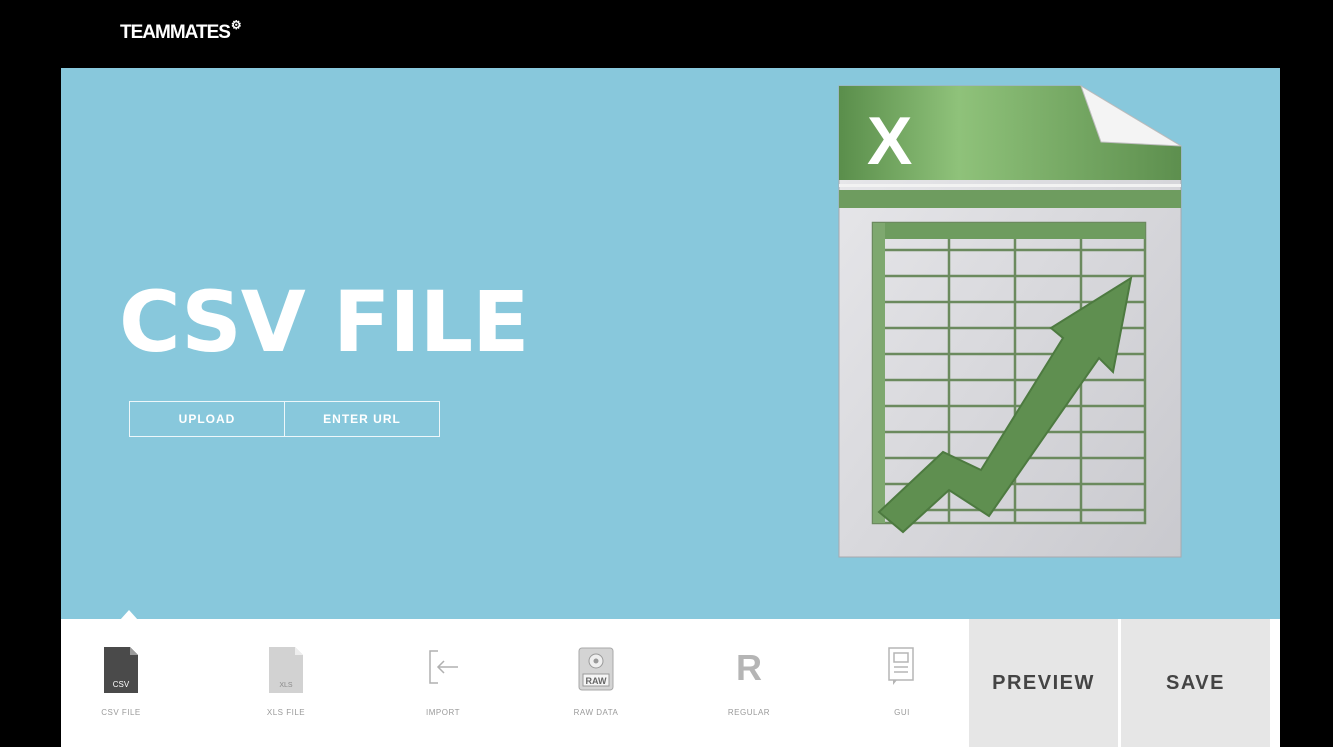 This screenshot has height=747, width=1333. What do you see at coordinates (596, 669) in the screenshot?
I see `raw-data-icon: RAW` at bounding box center [596, 669].